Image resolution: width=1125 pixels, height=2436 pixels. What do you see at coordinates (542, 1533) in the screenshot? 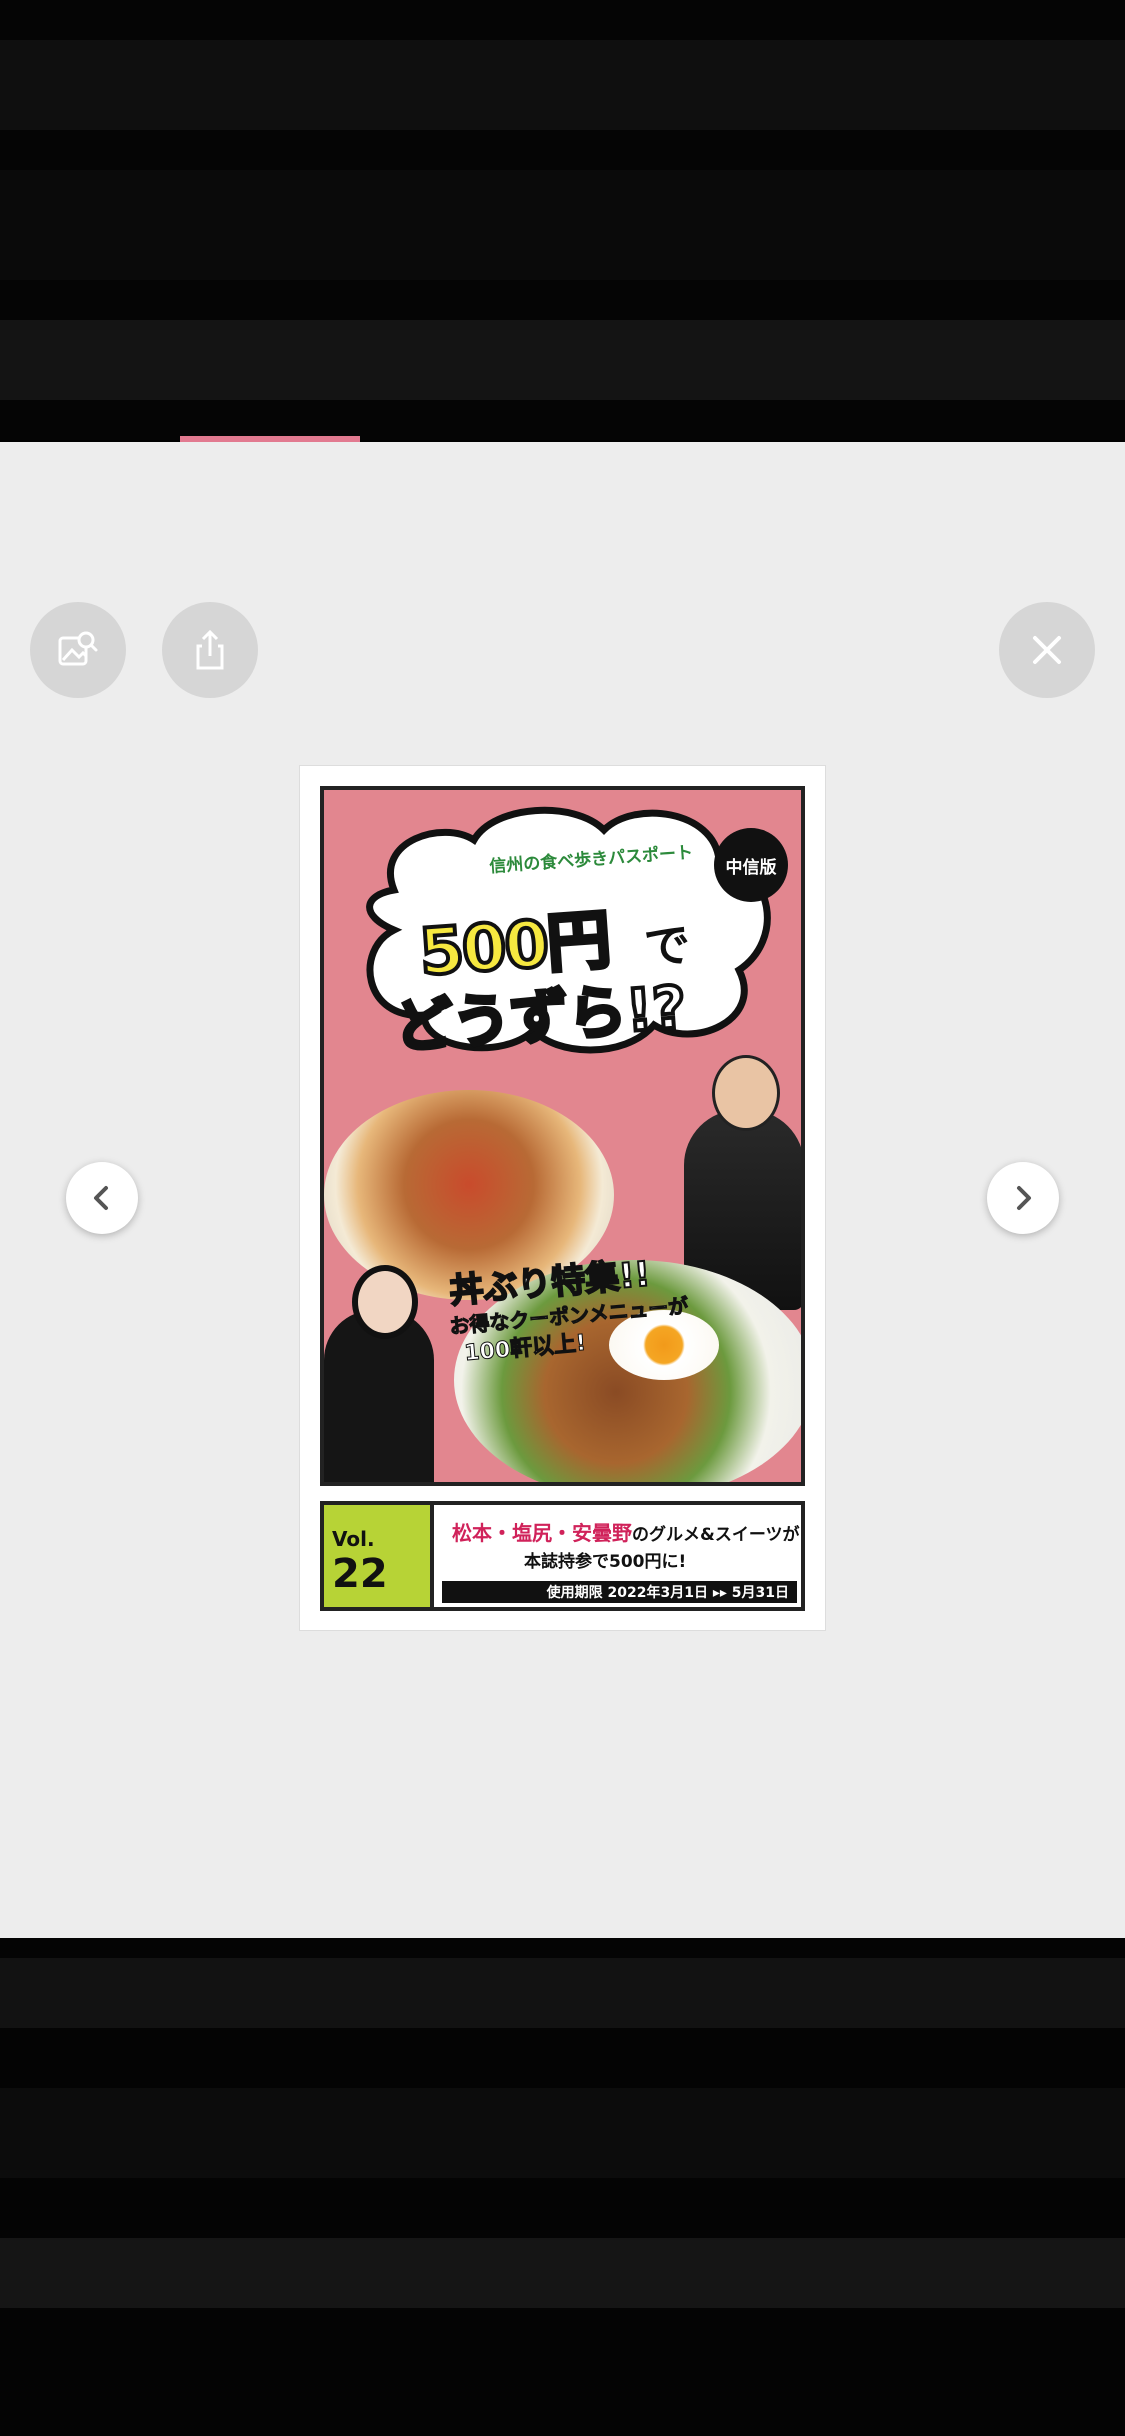
I see `area-names: 松本・塩尻・安曇野` at bounding box center [542, 1533].